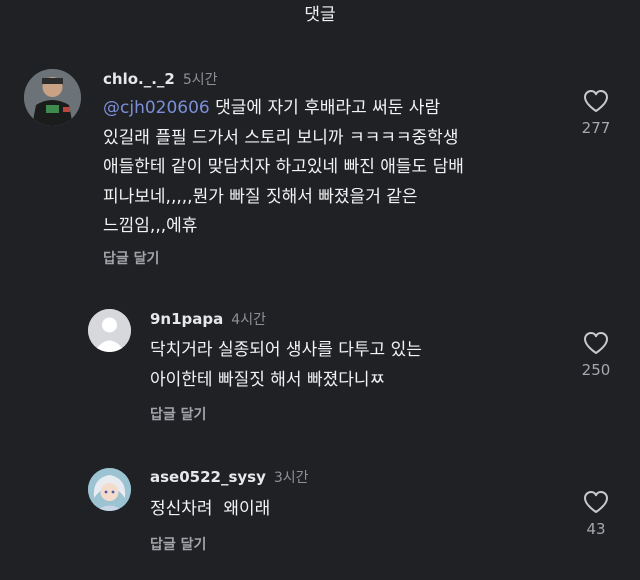 This screenshot has width=640, height=580. What do you see at coordinates (156, 108) in the screenshot?
I see `mention-link: @cjh020606` at bounding box center [156, 108].